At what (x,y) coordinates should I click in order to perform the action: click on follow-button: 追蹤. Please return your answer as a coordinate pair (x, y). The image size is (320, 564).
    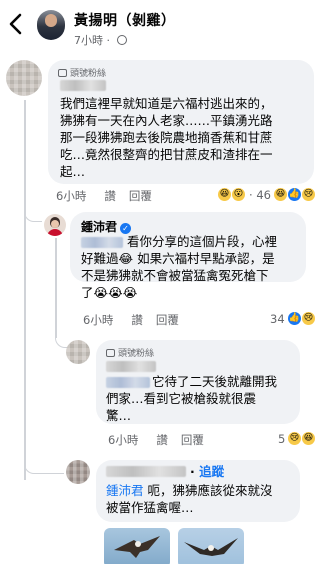
    Looking at the image, I should click on (211, 471).